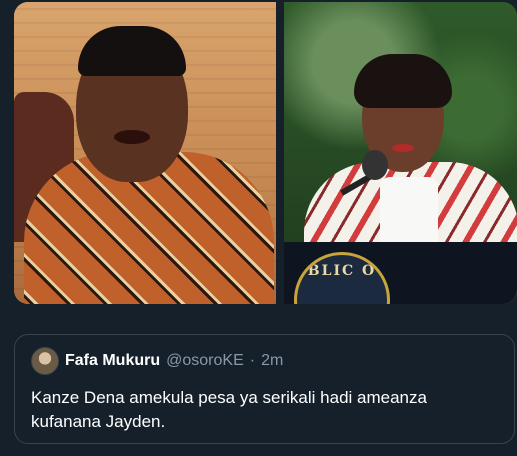 Image resolution: width=517 pixels, height=456 pixels. Describe the element at coordinates (272, 361) in the screenshot. I see `quoted-tweet-timestamp: 2m` at that location.